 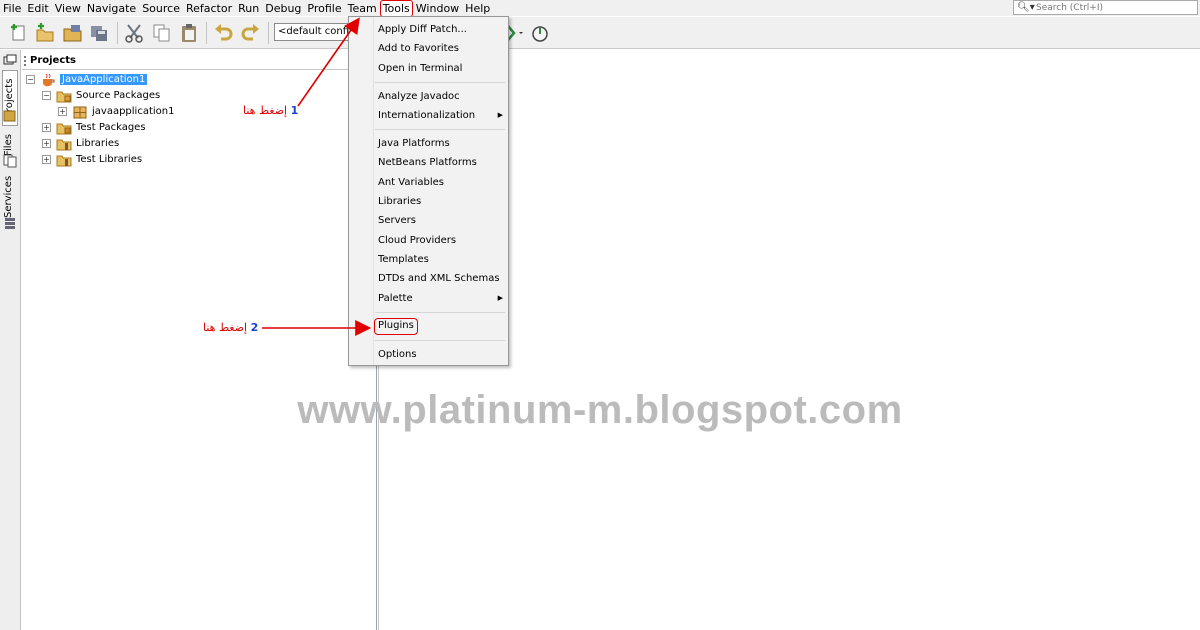 What do you see at coordinates (1111, 7) in the screenshot?
I see `search-input` at bounding box center [1111, 7].